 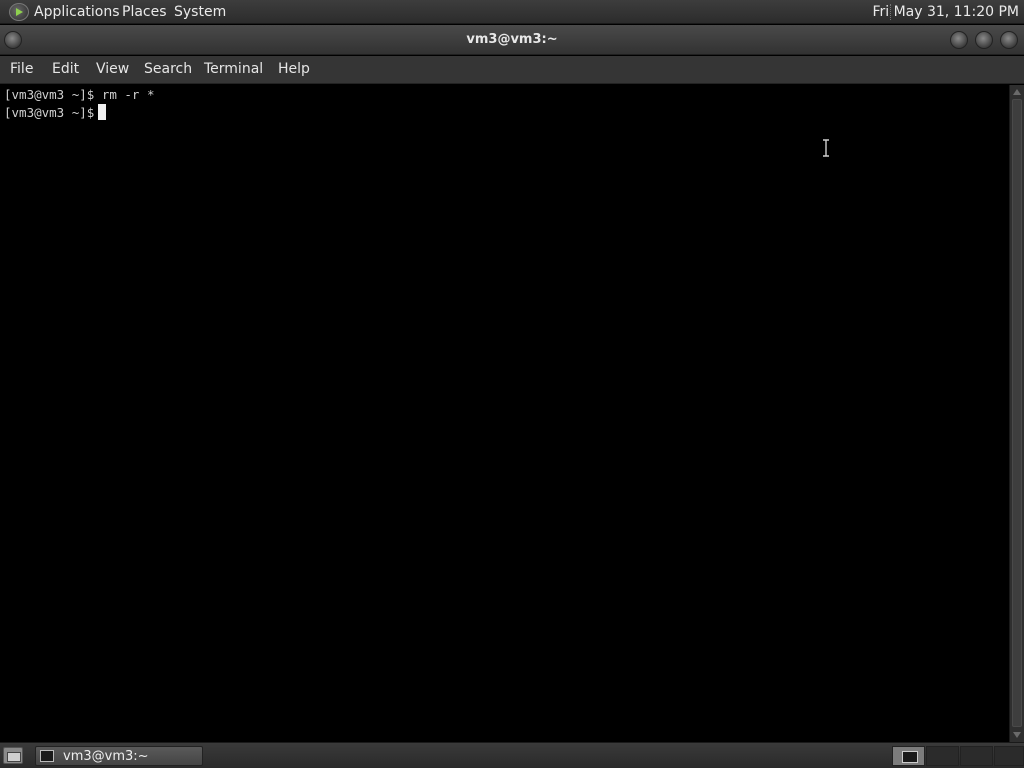 What do you see at coordinates (21, 69) in the screenshot?
I see `menu-file: File` at bounding box center [21, 69].